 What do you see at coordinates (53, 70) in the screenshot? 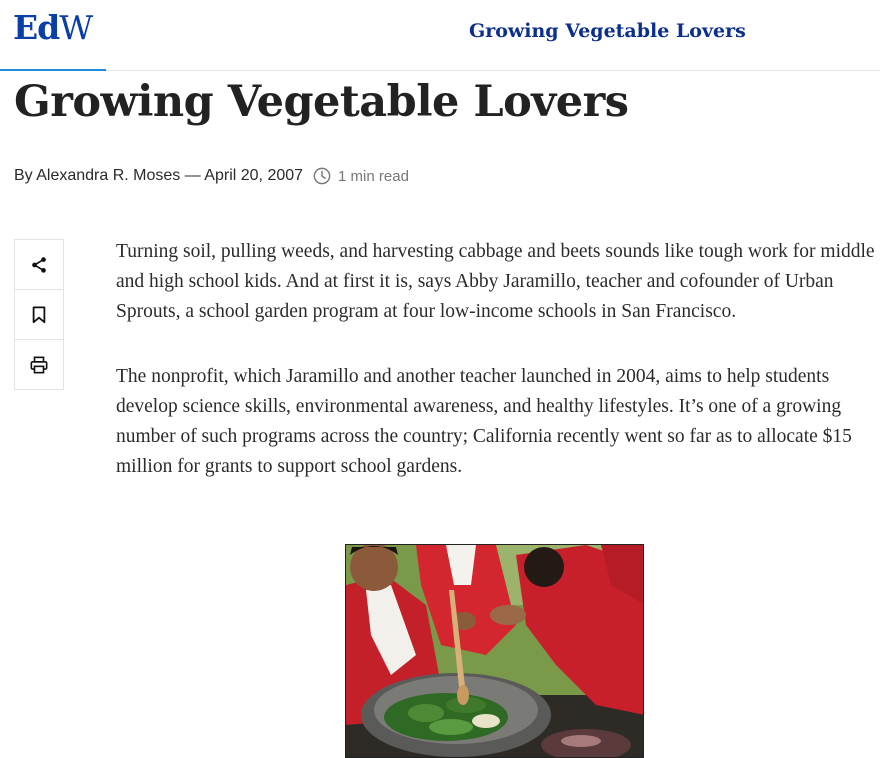
I see `reading-progress-bar` at bounding box center [53, 70].